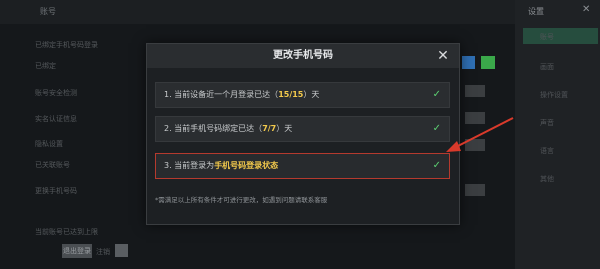 This screenshot has width=600, height=269. I want to click on sidebar-item: 画面, so click(547, 67).